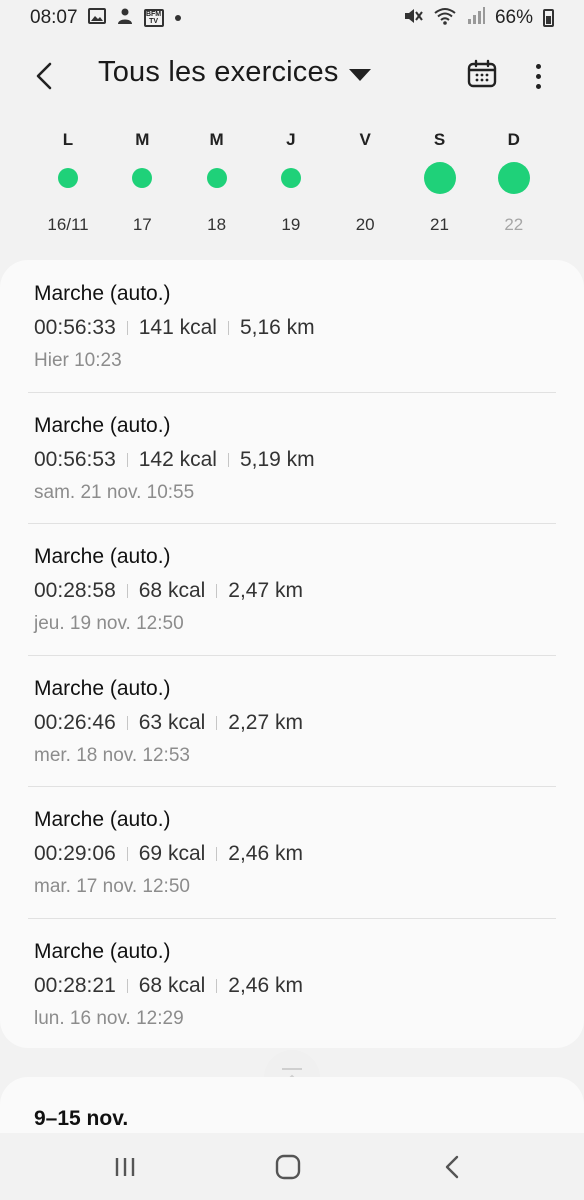  What do you see at coordinates (109, 1018) in the screenshot?
I see `exercise-date: lun. 16 nov. 12:29` at bounding box center [109, 1018].